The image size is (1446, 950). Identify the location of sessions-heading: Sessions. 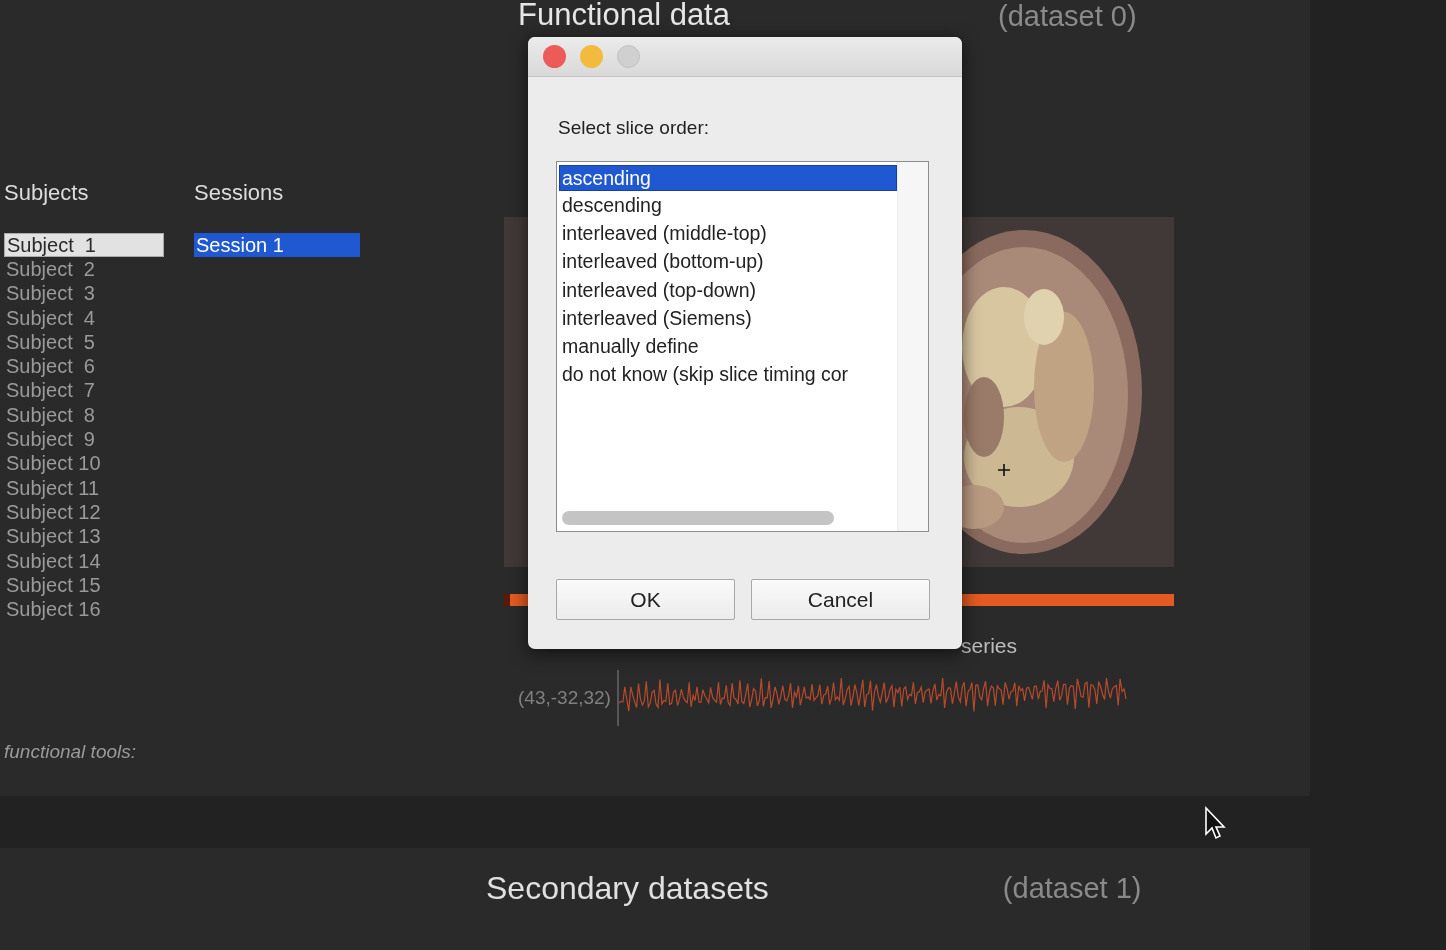
(239, 193).